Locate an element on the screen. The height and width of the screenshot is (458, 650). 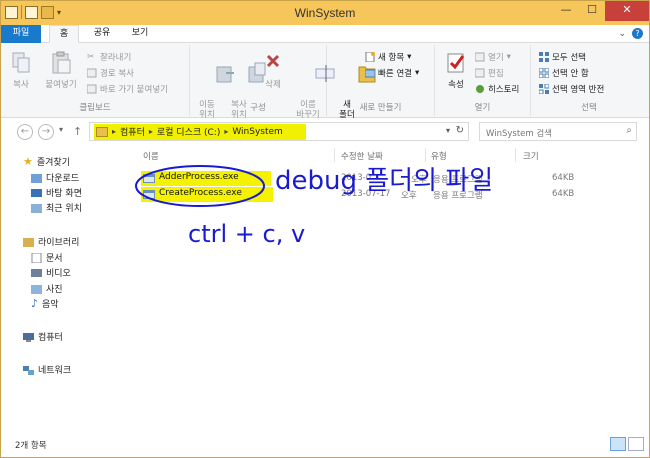
nav-favorites: ★ 즐겨찾기 is located at coordinates (46, 162).